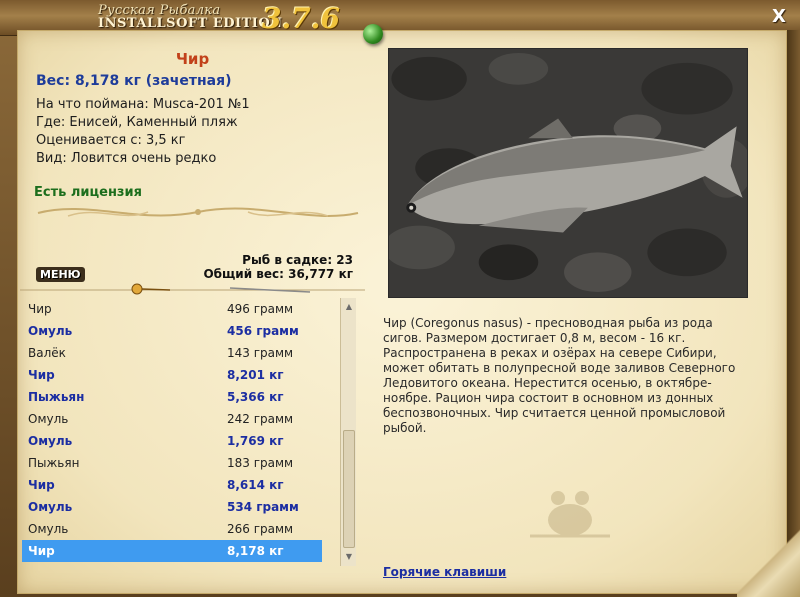 Image resolution: width=800 pixels, height=597 pixels. Describe the element at coordinates (255, 397) in the screenshot. I see `catch-fish-weight: 5,366 кг` at that location.